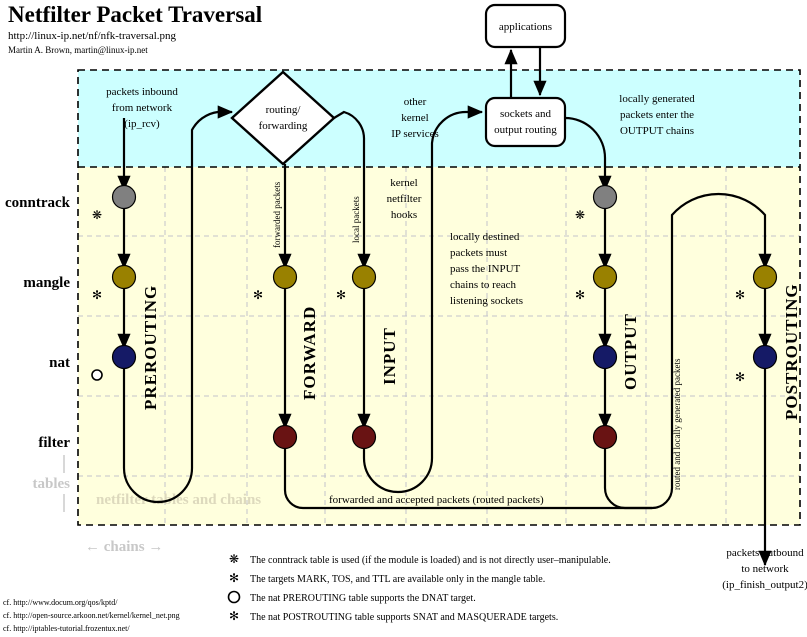  I want to click on row-label-nat: nat, so click(59, 363).